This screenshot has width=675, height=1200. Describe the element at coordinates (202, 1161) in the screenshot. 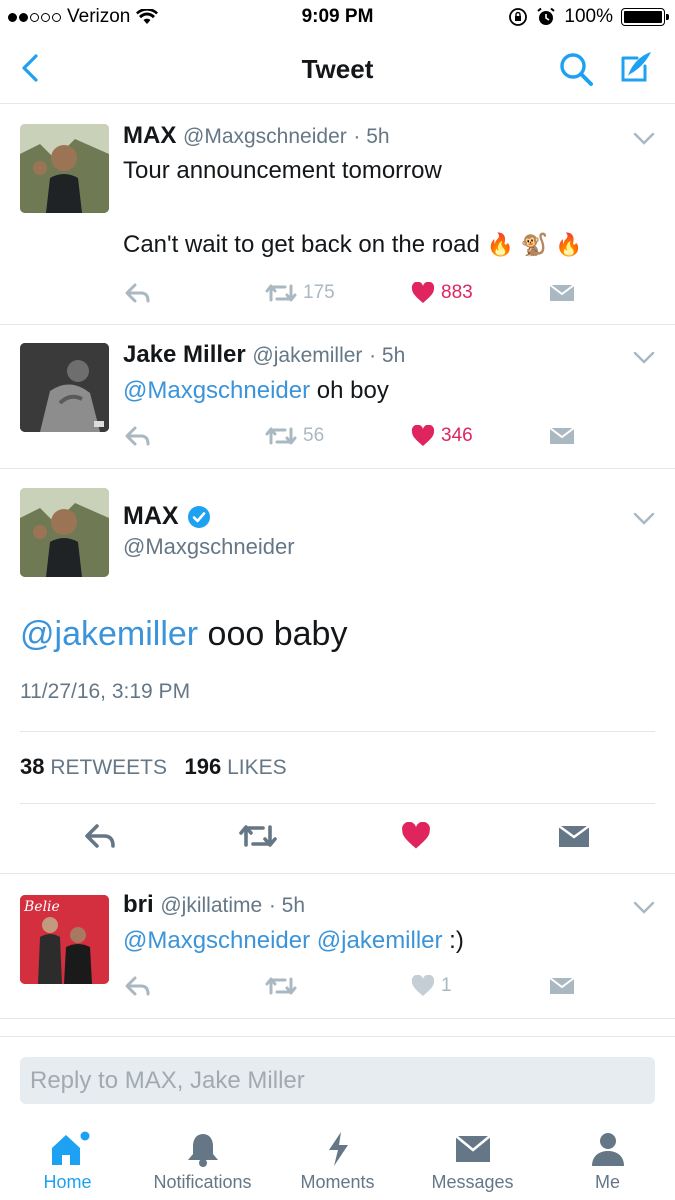

I see `tab-notifications: Notifications` at that location.